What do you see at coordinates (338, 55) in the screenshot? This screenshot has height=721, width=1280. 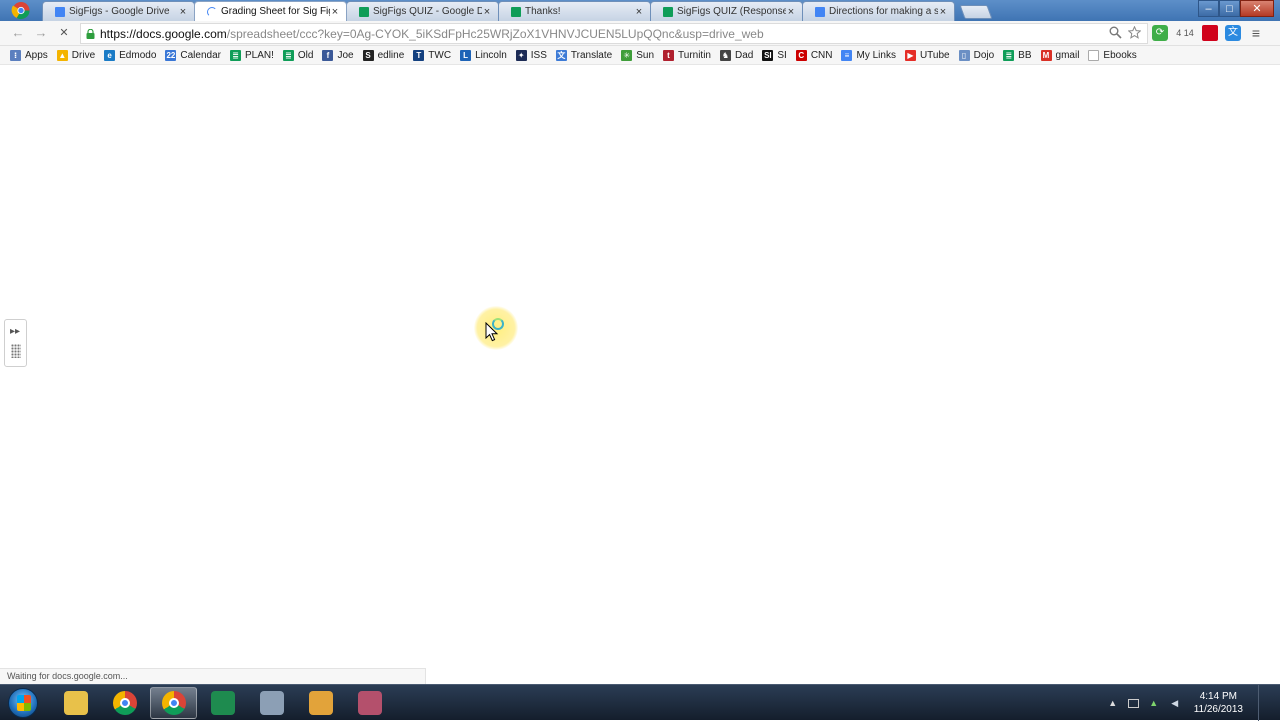 I see `bookmark-item: f Joe` at bounding box center [338, 55].